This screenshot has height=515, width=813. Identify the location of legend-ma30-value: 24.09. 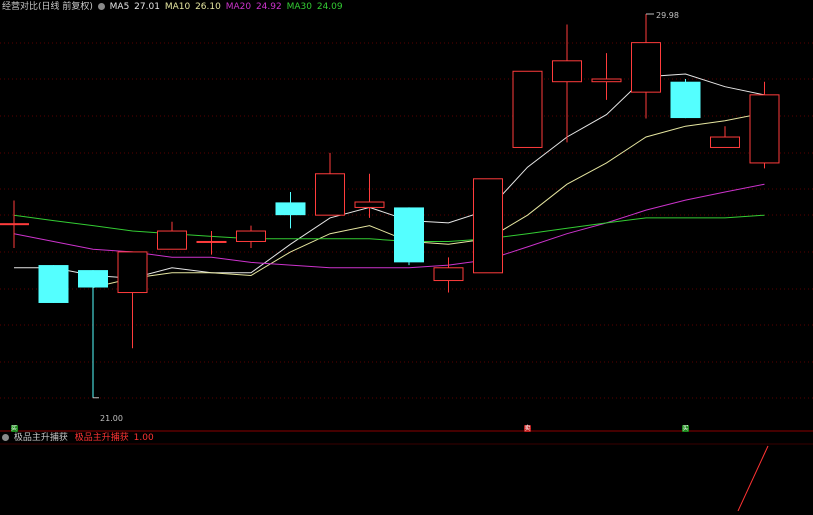
(329, 7).